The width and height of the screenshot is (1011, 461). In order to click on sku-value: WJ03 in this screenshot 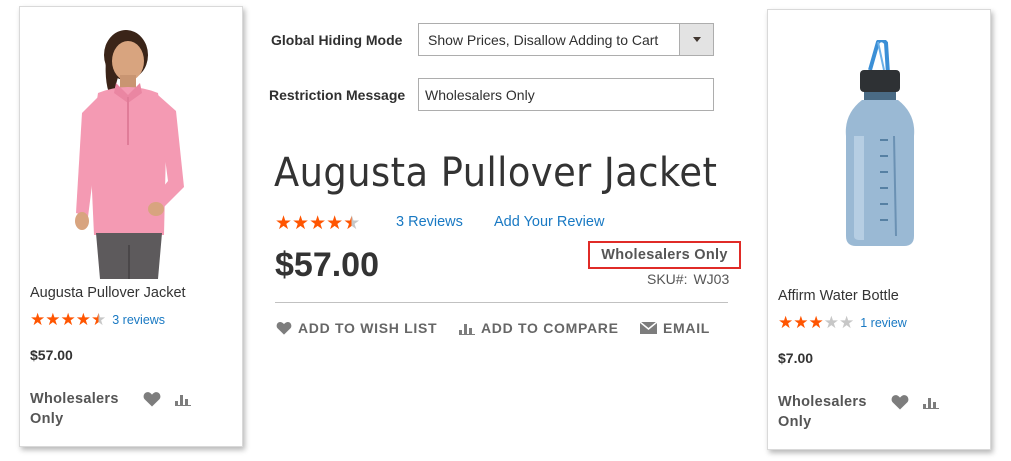, I will do `click(711, 279)`.